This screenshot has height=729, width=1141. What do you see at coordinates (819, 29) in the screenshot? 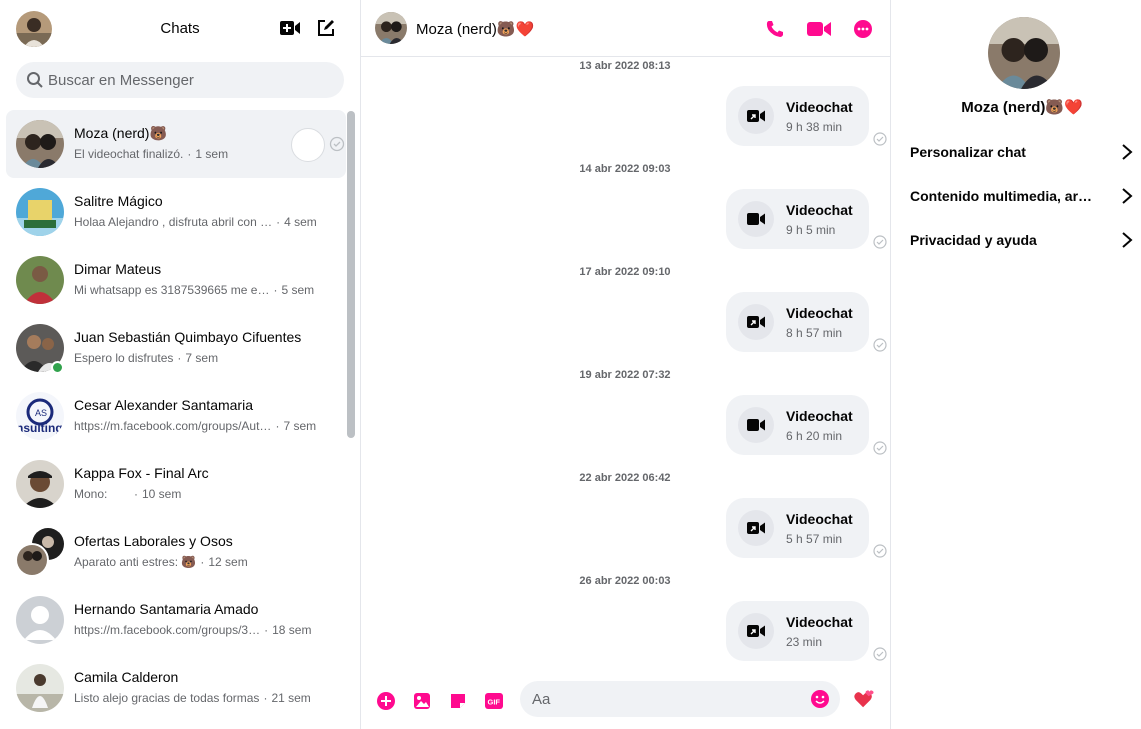
I see `video-icon` at bounding box center [819, 29].